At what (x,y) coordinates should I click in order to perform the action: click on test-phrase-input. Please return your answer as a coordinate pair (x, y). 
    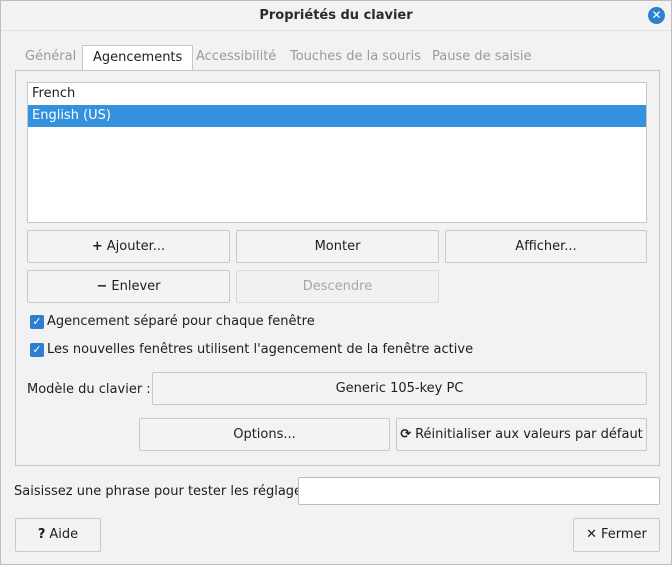
    Looking at the image, I should click on (479, 491).